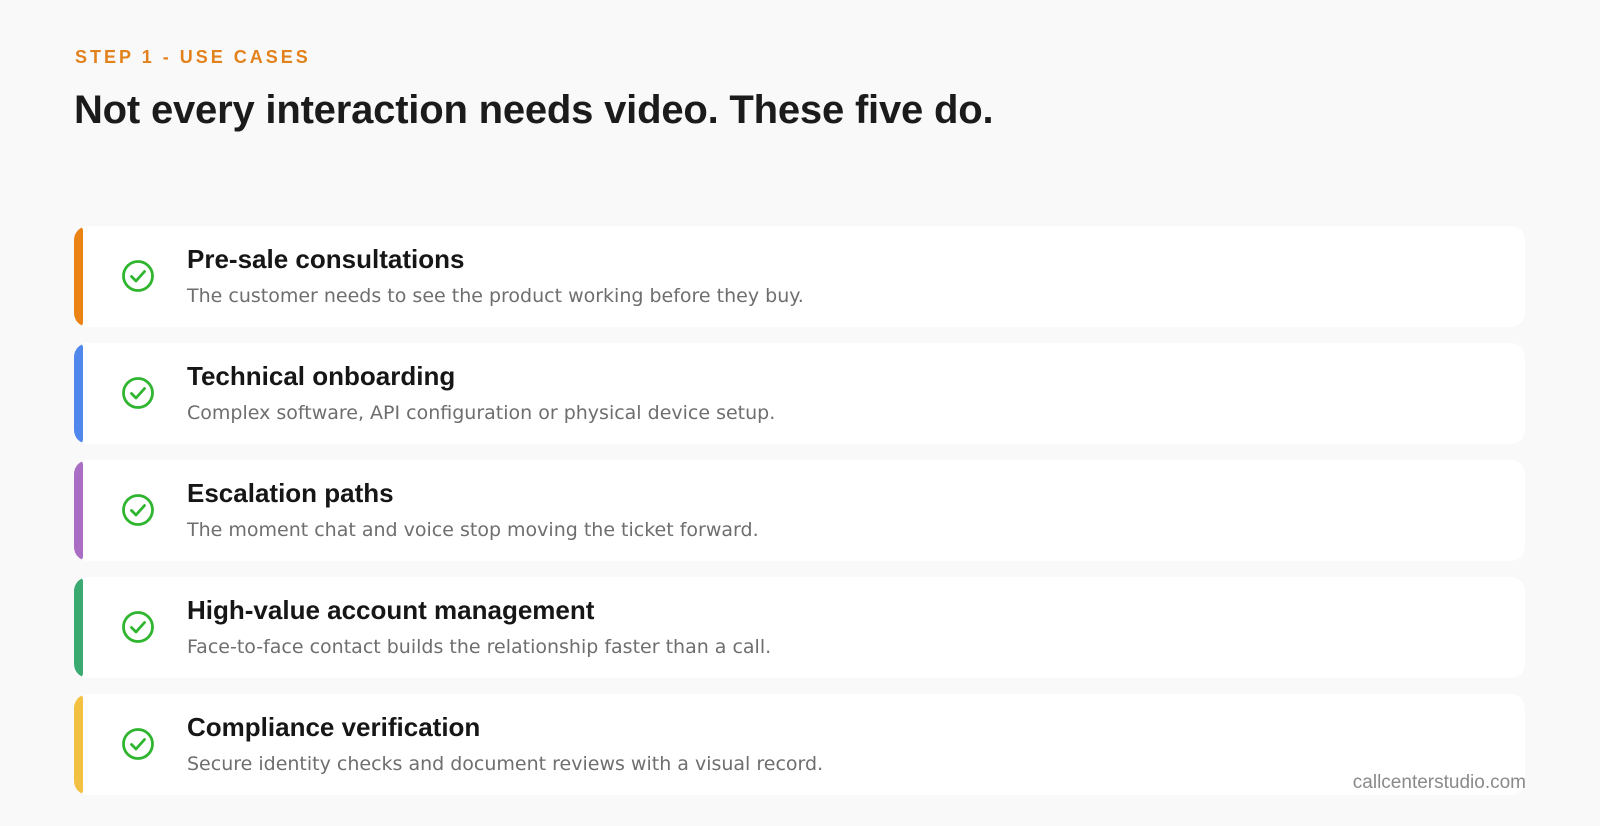 Image resolution: width=1600 pixels, height=826 pixels. I want to click on step-eyebrow: STEP 1 - USE CASES, so click(193, 57).